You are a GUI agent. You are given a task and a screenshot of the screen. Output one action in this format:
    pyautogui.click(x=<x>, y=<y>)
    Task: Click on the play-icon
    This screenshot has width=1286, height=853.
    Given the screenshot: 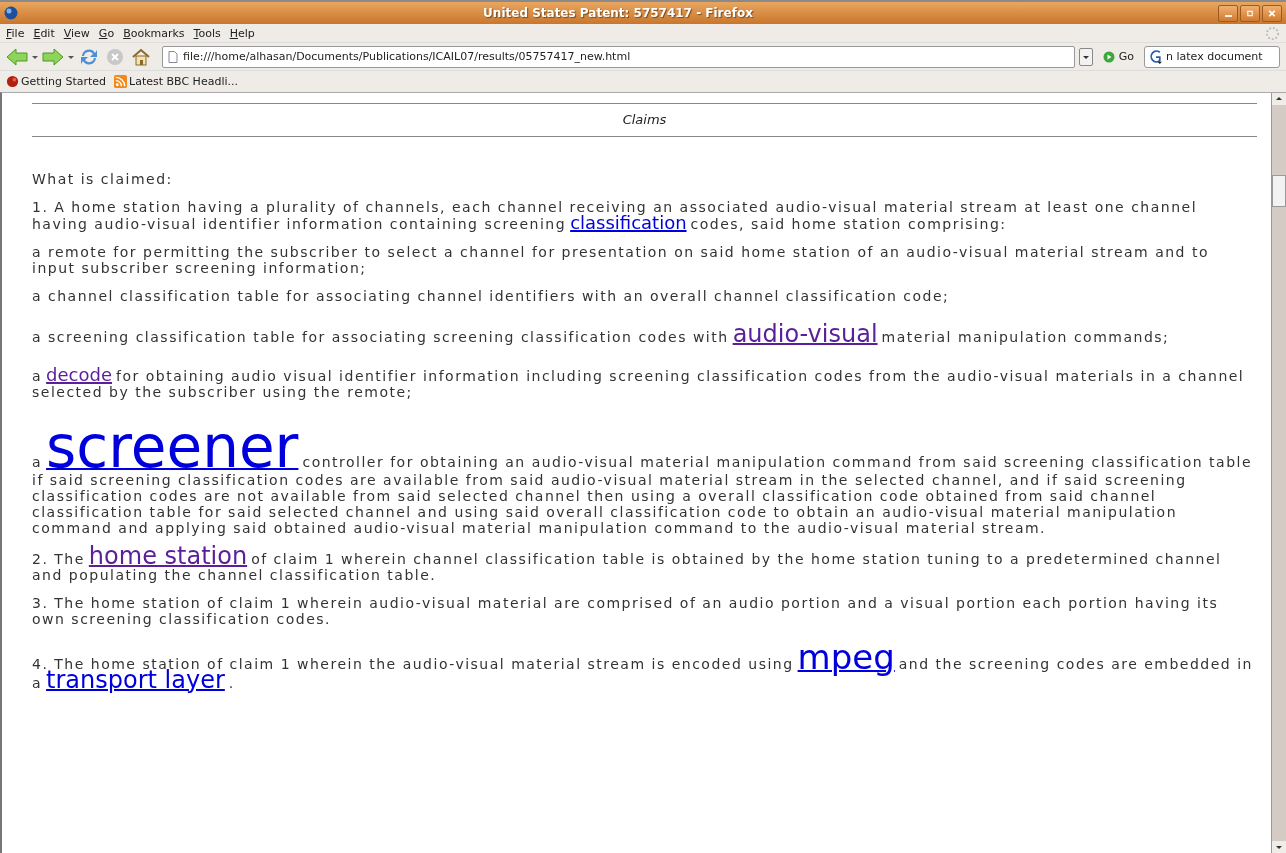 What is the action you would take?
    pyautogui.click(x=1108, y=56)
    